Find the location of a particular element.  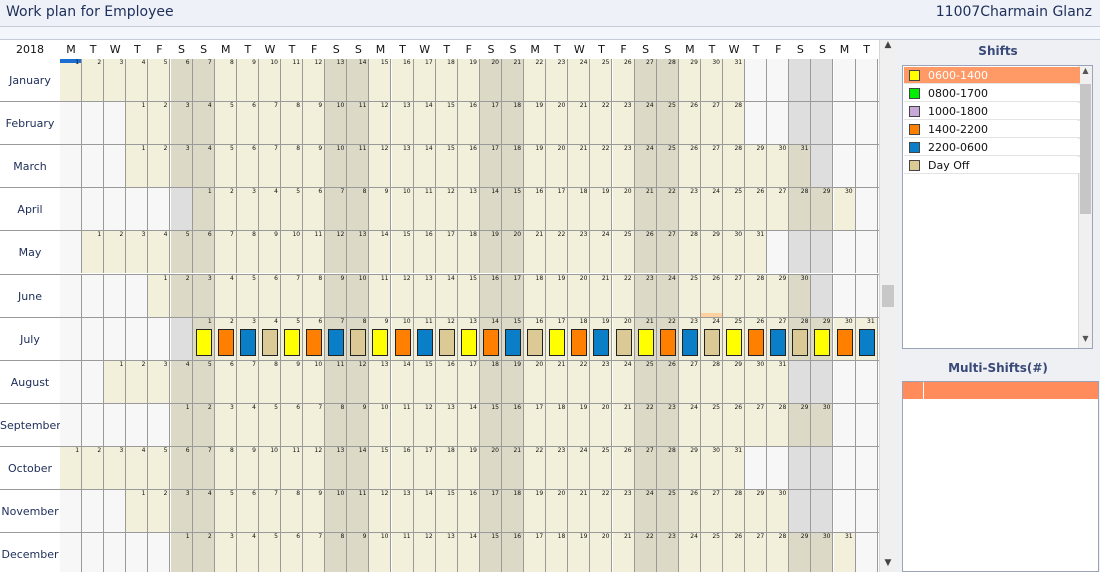

shift-item: Day Off is located at coordinates (992, 165).